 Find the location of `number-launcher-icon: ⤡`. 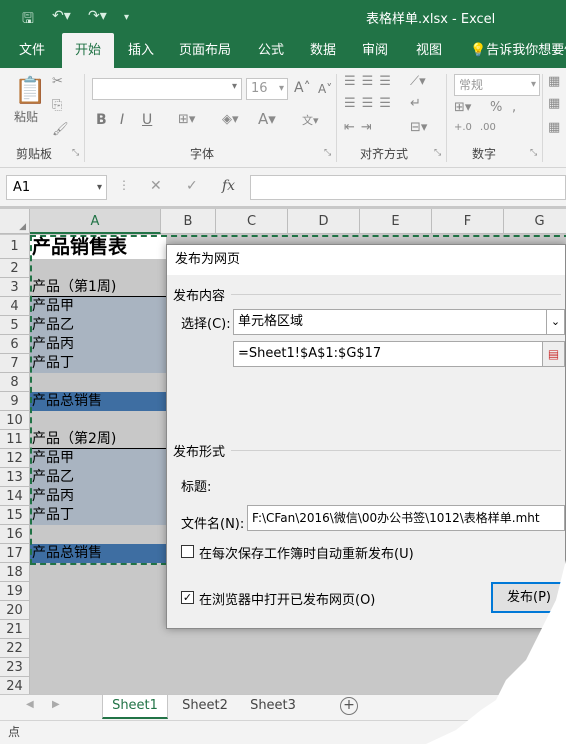

number-launcher-icon: ⤡ is located at coordinates (533, 153).